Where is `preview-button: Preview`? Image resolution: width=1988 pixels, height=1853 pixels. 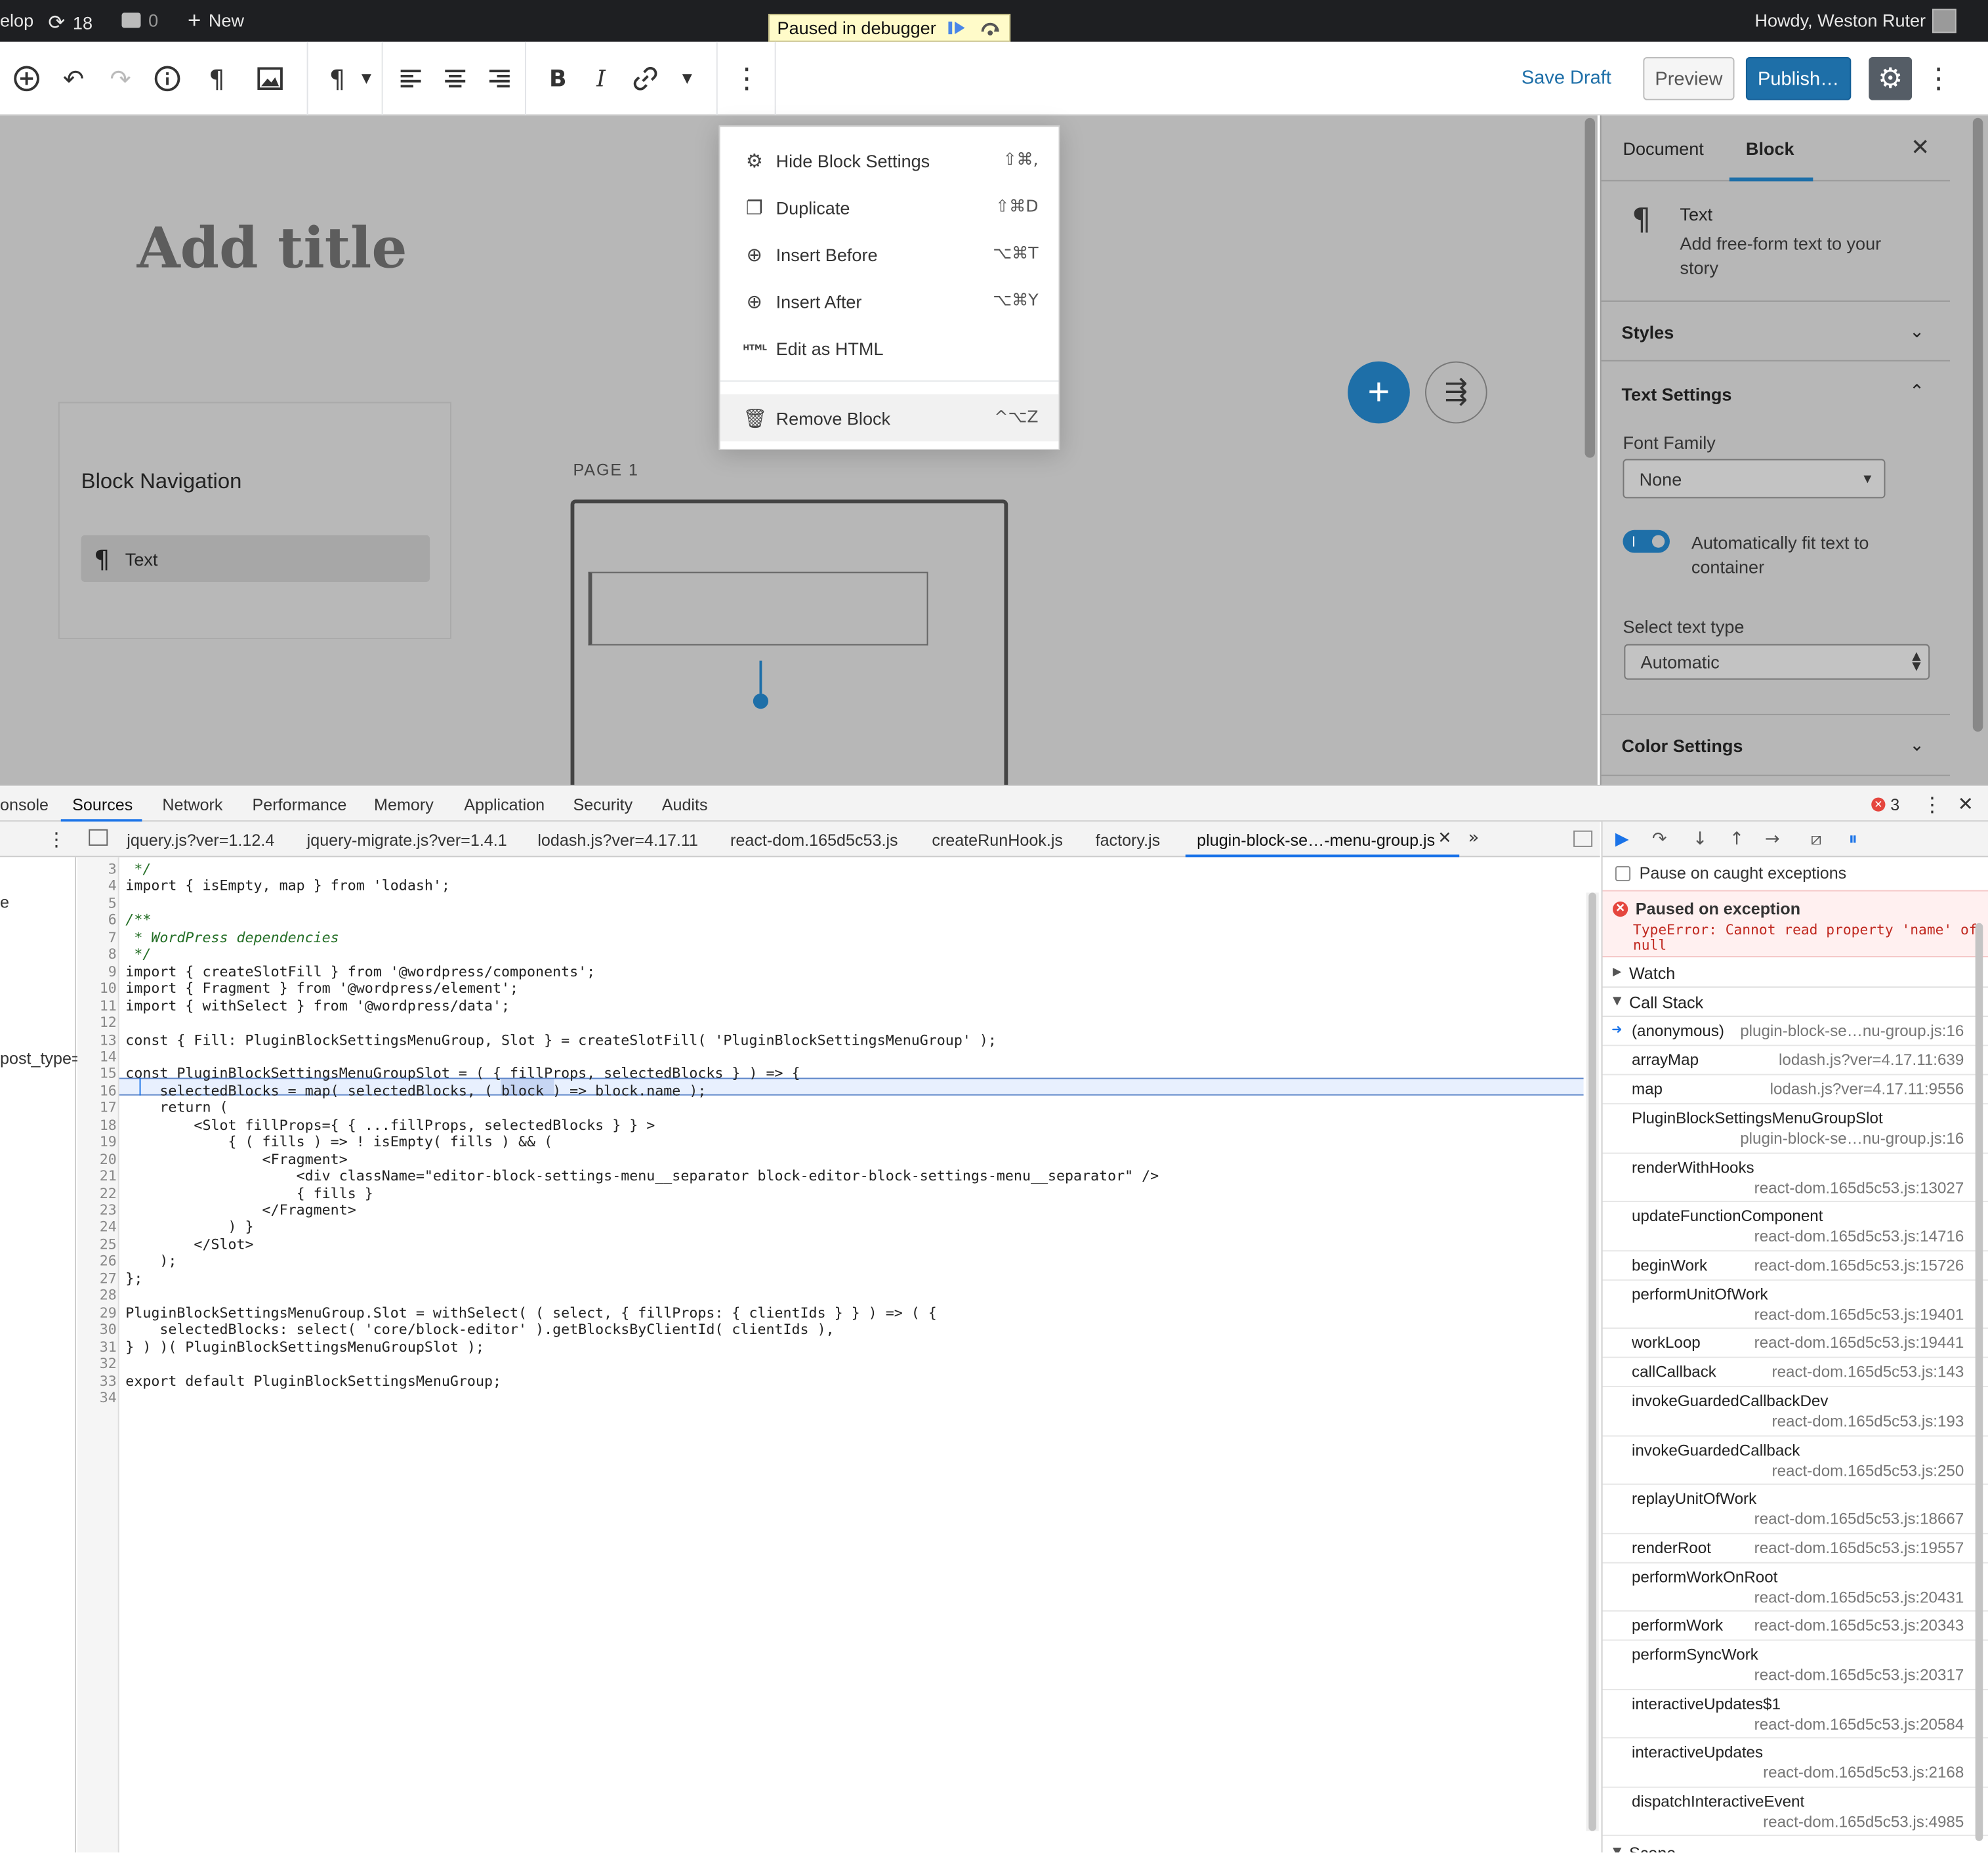 preview-button: Preview is located at coordinates (1689, 78).